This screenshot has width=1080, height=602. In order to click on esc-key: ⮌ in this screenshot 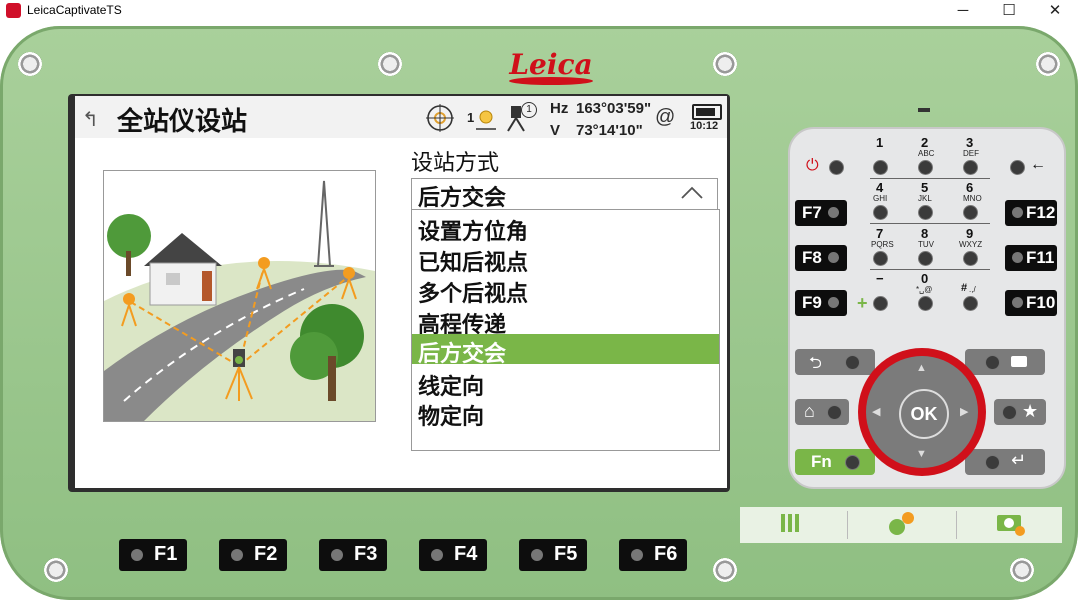, I will do `click(835, 362)`.